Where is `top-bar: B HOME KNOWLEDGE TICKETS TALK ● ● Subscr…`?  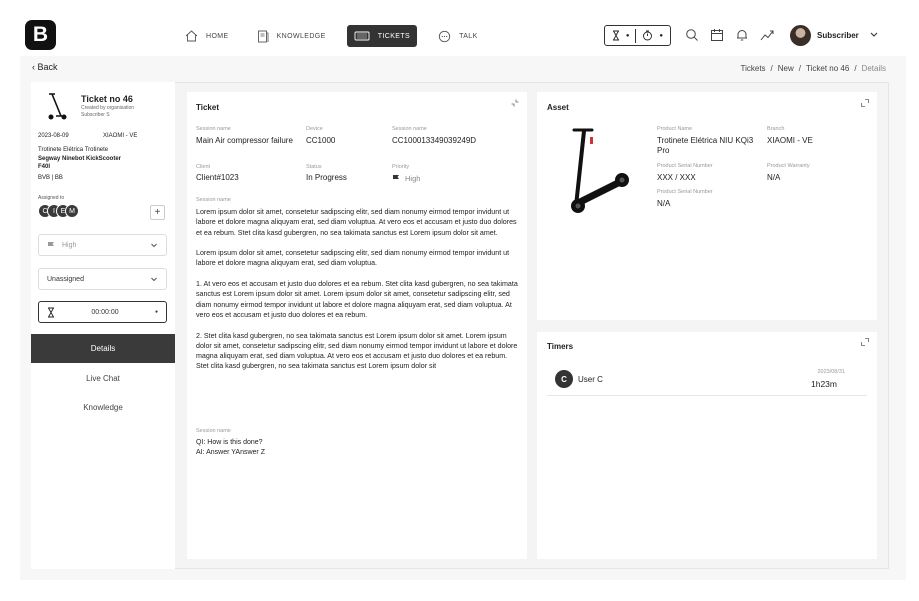 top-bar: B HOME KNOWLEDGE TICKETS TALK ● ● Subscr… is located at coordinates (459, 28).